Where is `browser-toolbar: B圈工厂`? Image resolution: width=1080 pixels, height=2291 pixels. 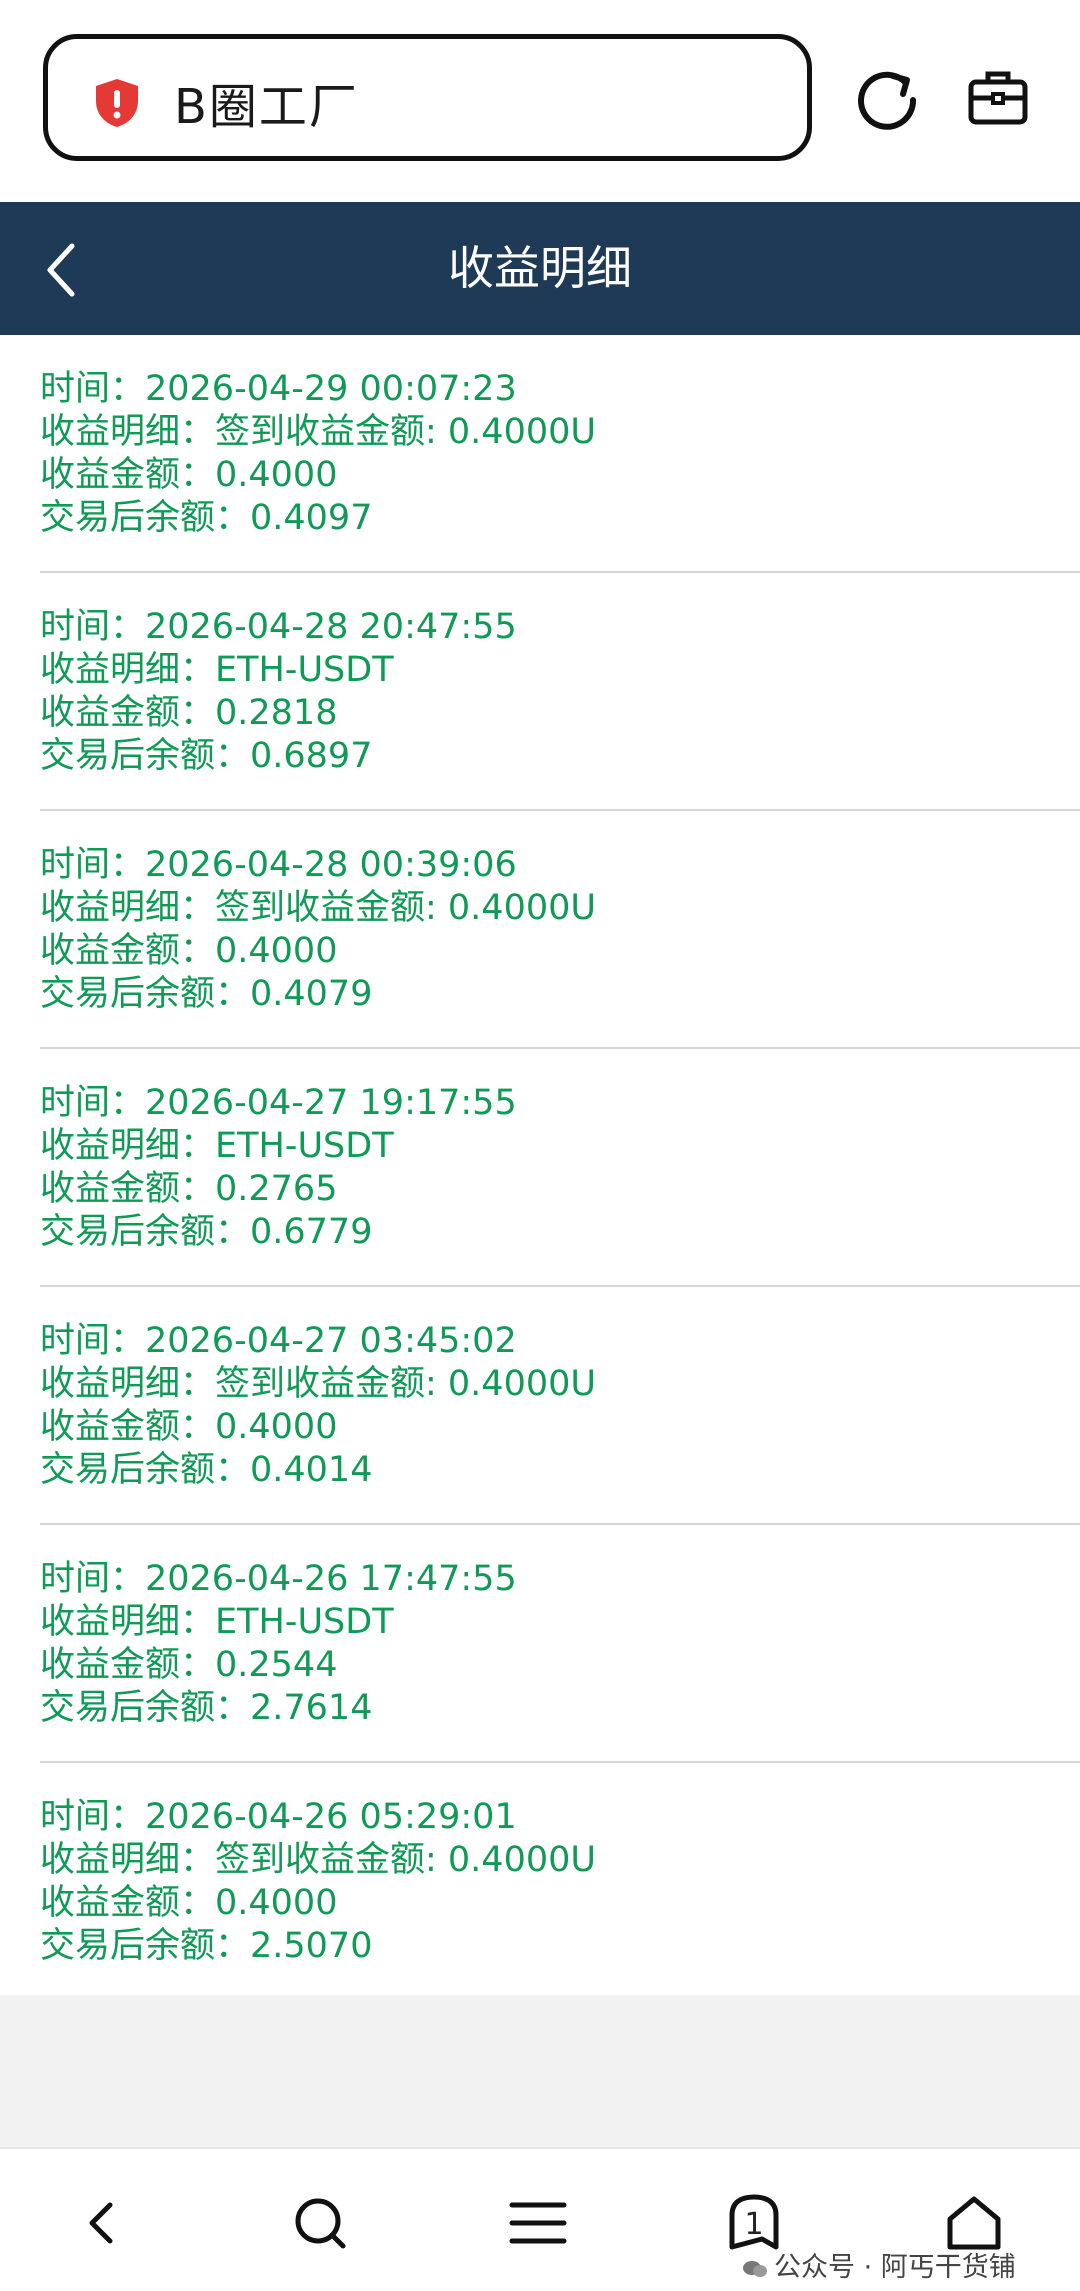
browser-toolbar: B圈工厂 is located at coordinates (540, 101).